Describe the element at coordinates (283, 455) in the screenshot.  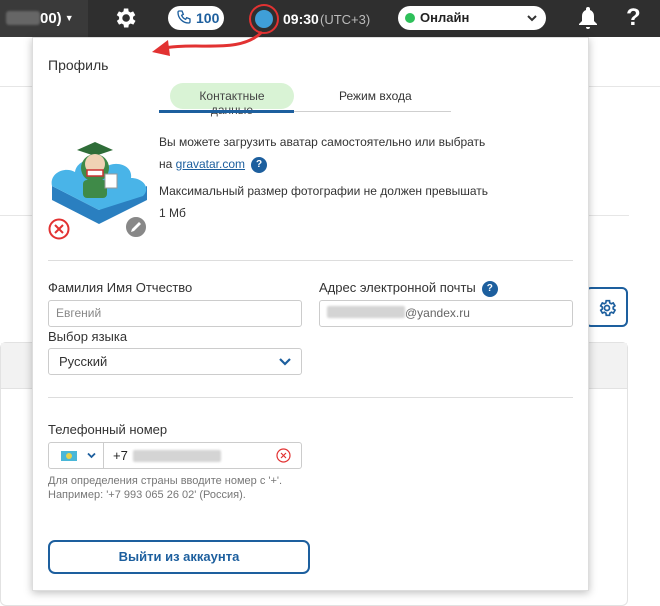
I see `clear-phone-icon` at that location.